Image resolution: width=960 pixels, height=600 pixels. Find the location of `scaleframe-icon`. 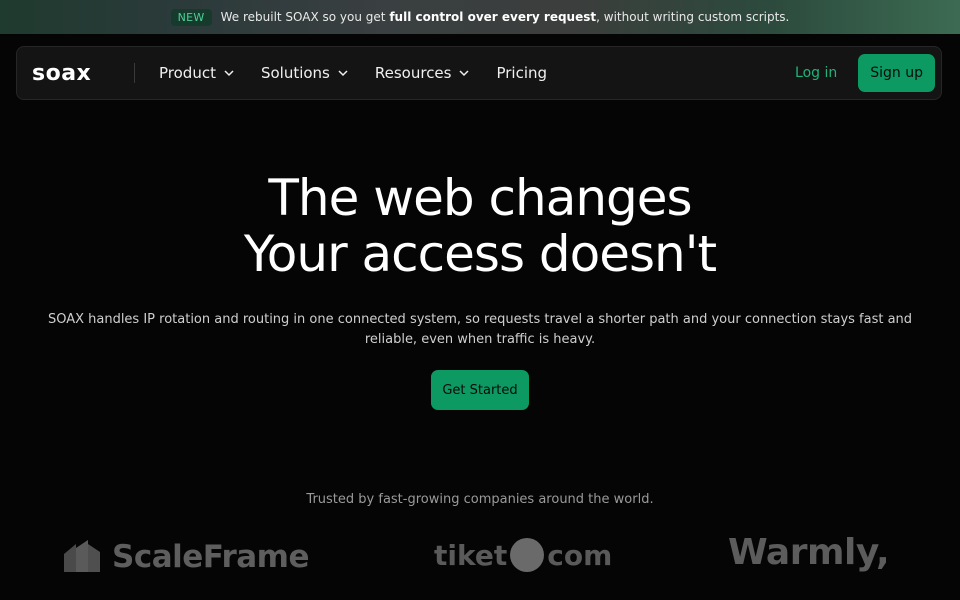

scaleframe-icon is located at coordinates (82, 556).